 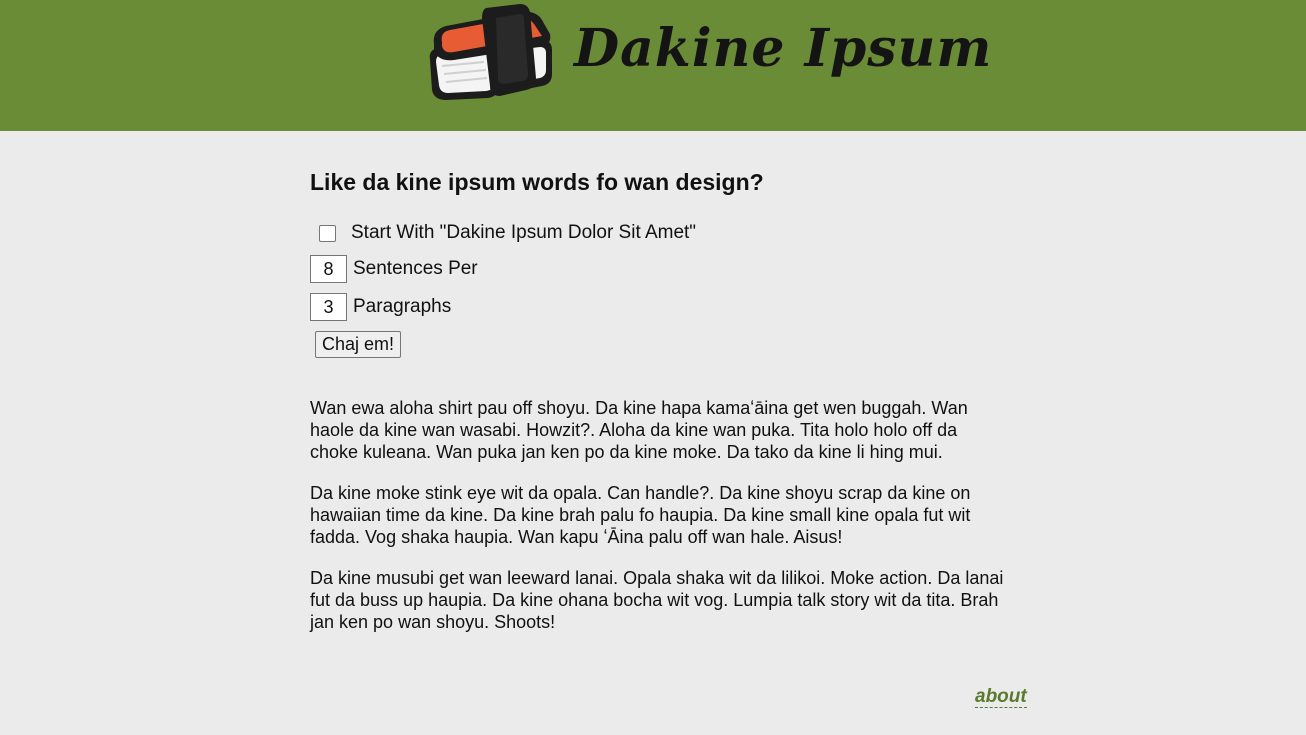 I want to click on sentences-row: Sentences Per, so click(x=394, y=269).